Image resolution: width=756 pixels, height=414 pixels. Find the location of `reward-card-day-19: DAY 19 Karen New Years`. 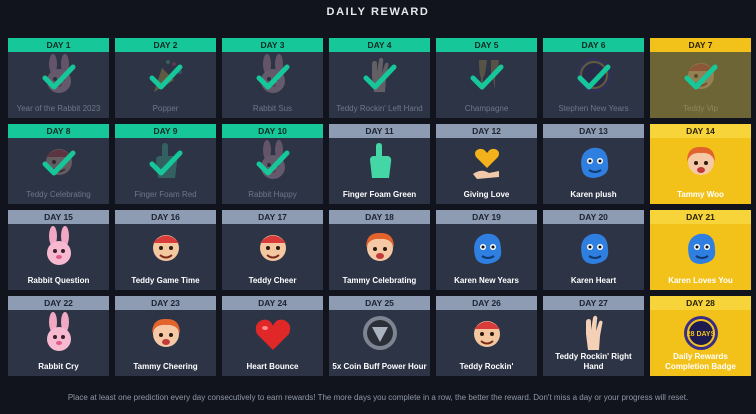

reward-card-day-19: DAY 19 Karen New Years is located at coordinates (486, 250).